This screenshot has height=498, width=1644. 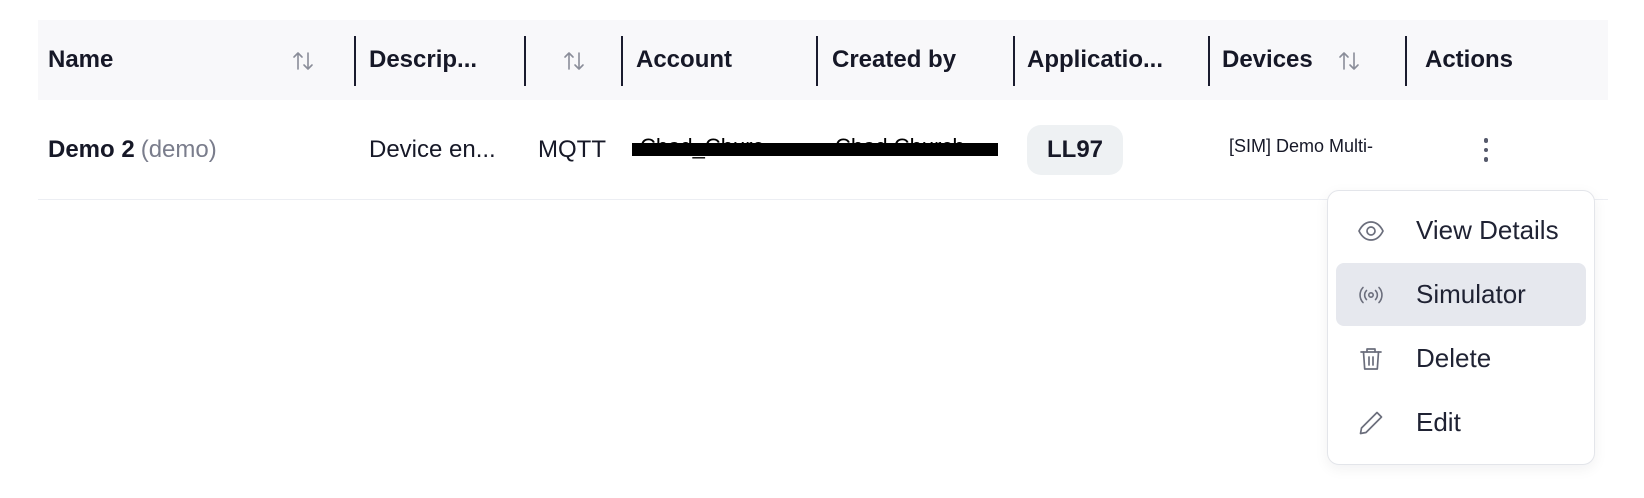 I want to click on menu-item-label: Delete, so click(x=1454, y=358).